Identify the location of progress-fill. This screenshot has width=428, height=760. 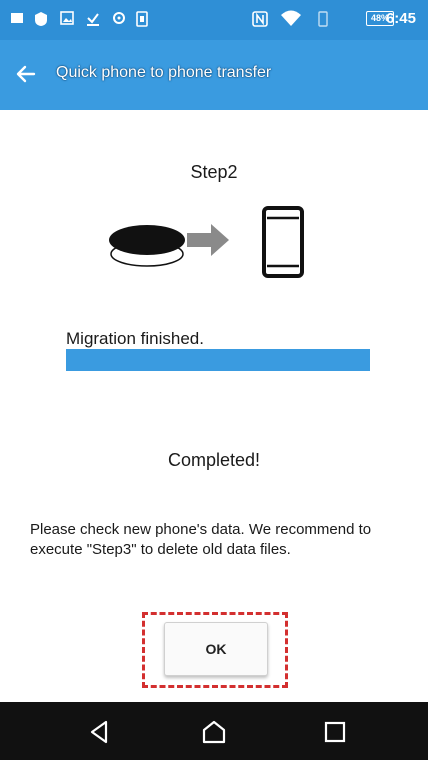
(218, 360).